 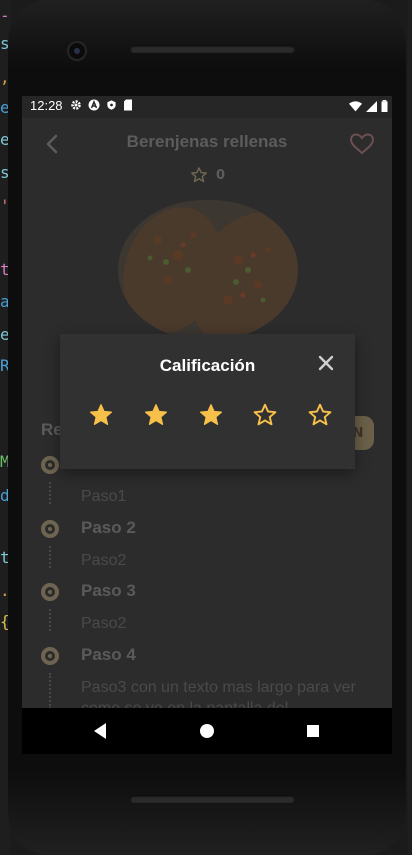 What do you see at coordinates (128, 105) in the screenshot?
I see `sd-card-icon` at bounding box center [128, 105].